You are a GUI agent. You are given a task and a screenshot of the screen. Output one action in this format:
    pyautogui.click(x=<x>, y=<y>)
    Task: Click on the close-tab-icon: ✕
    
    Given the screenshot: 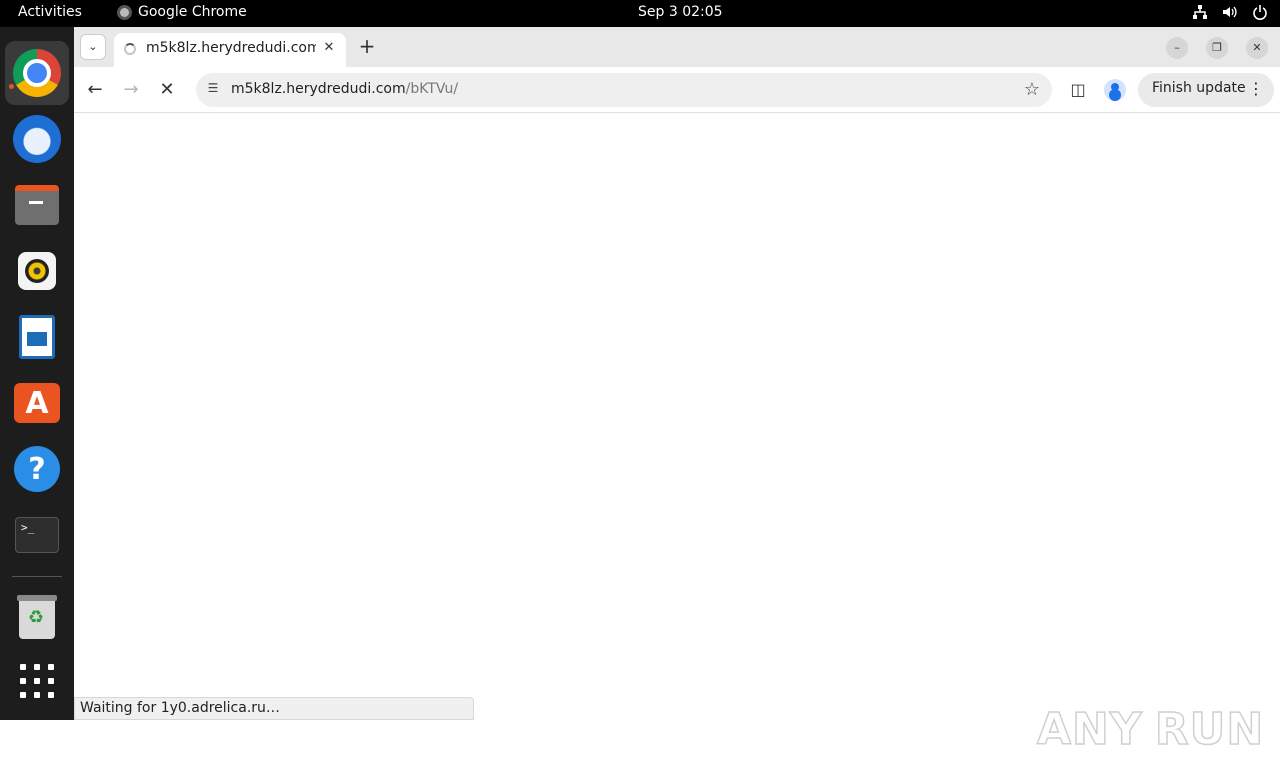 What is the action you would take?
    pyautogui.click(x=329, y=48)
    